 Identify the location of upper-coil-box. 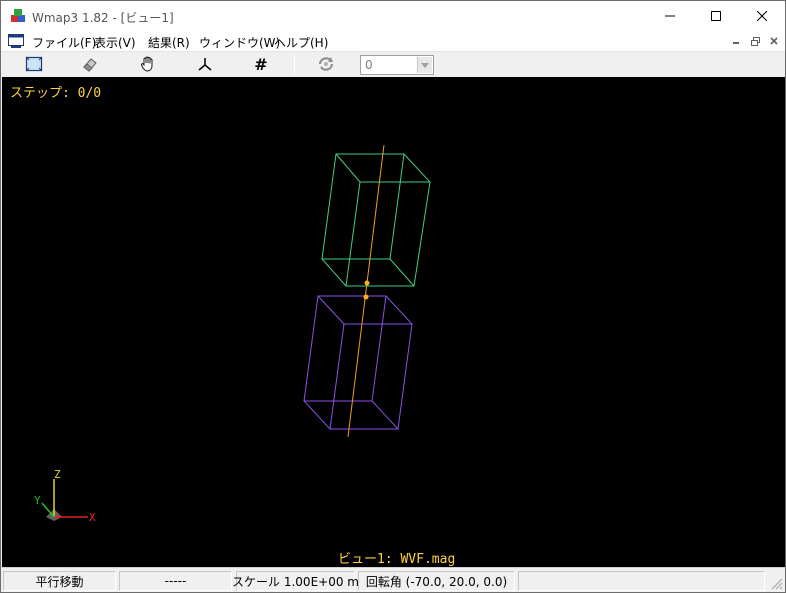
(376, 220).